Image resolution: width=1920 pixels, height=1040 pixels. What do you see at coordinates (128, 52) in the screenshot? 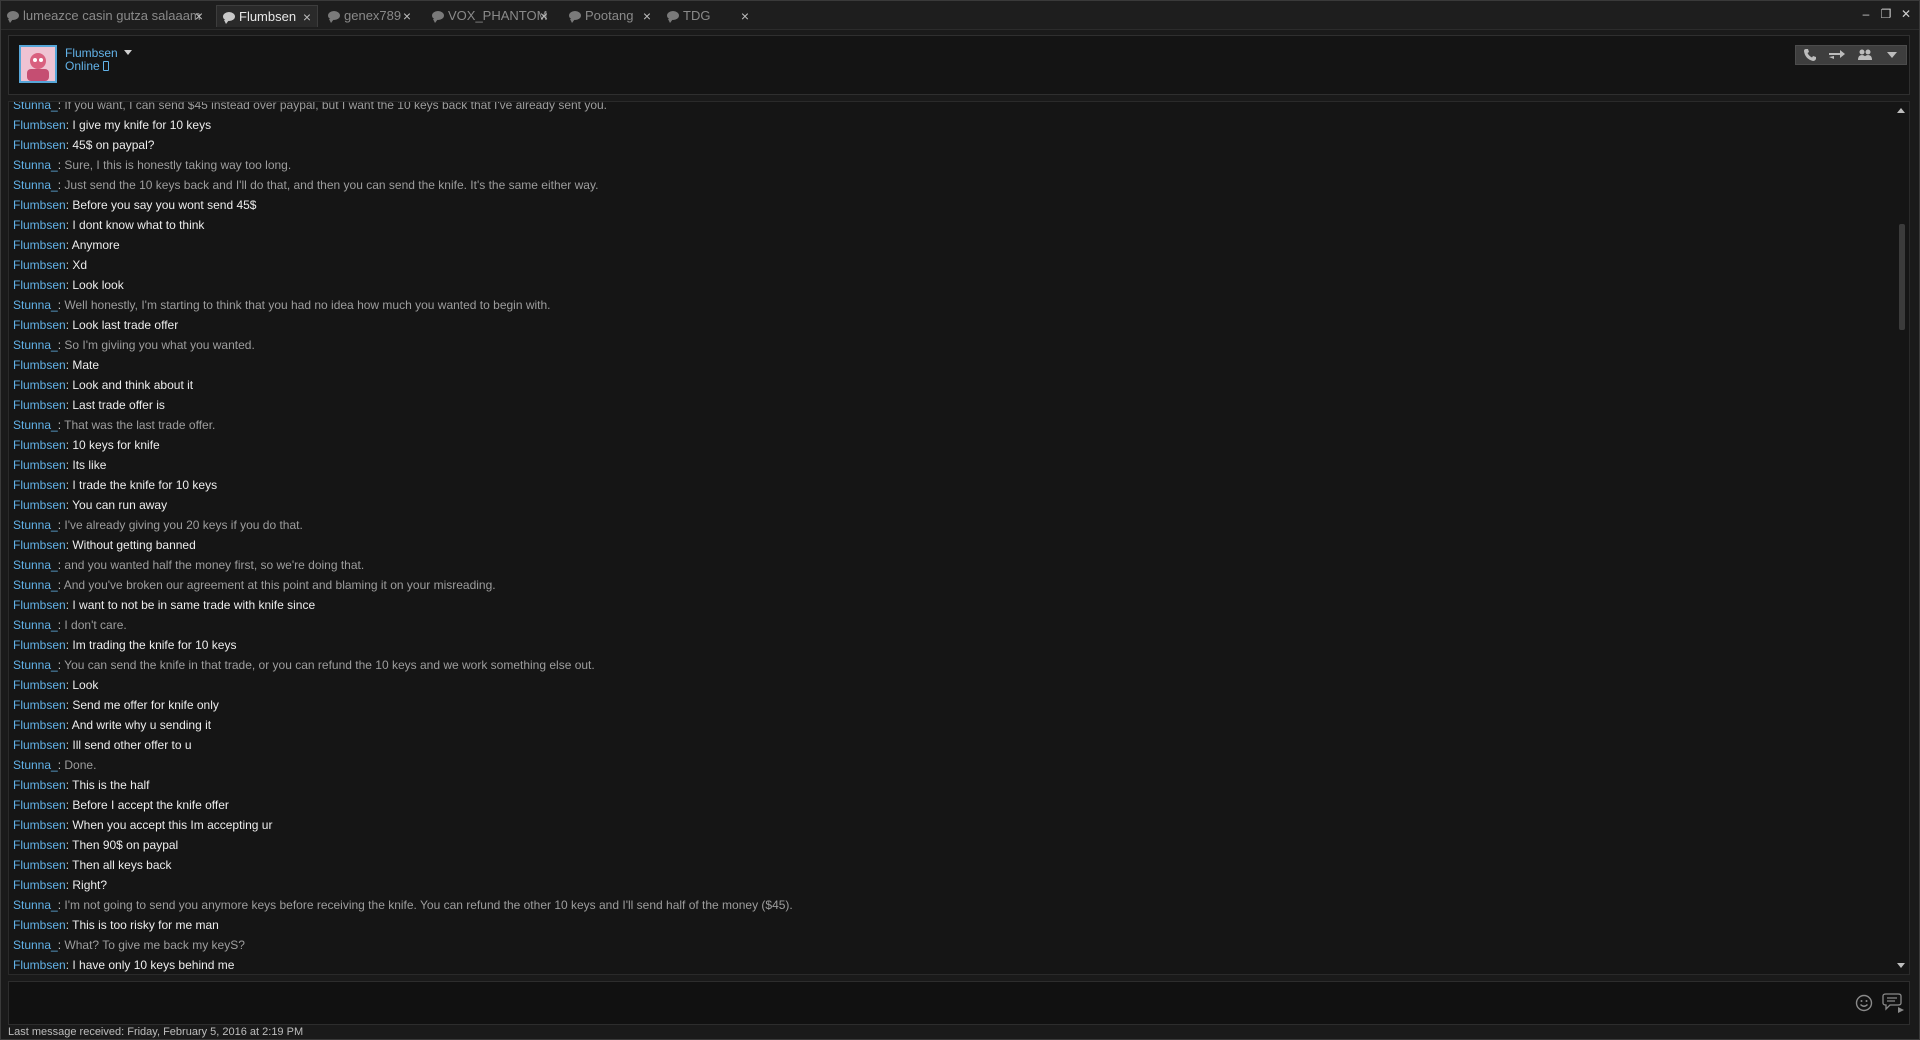
I see `chevron-down-icon` at bounding box center [128, 52].